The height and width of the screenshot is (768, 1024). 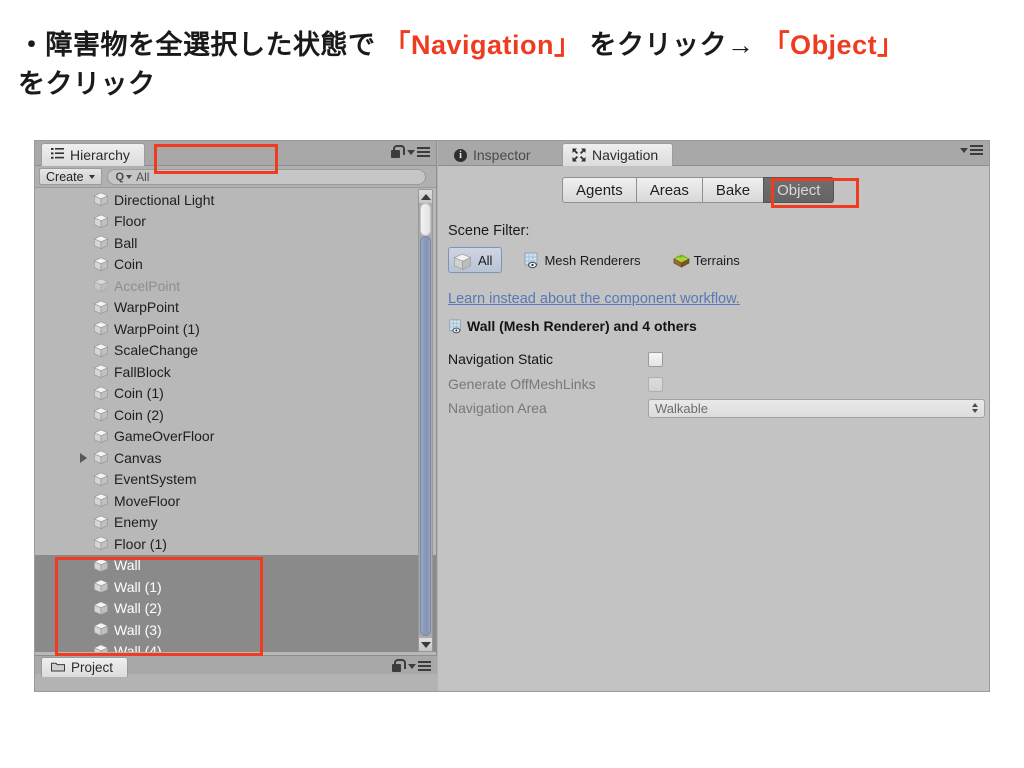 I want to click on tab-project: Project, so click(x=85, y=667).